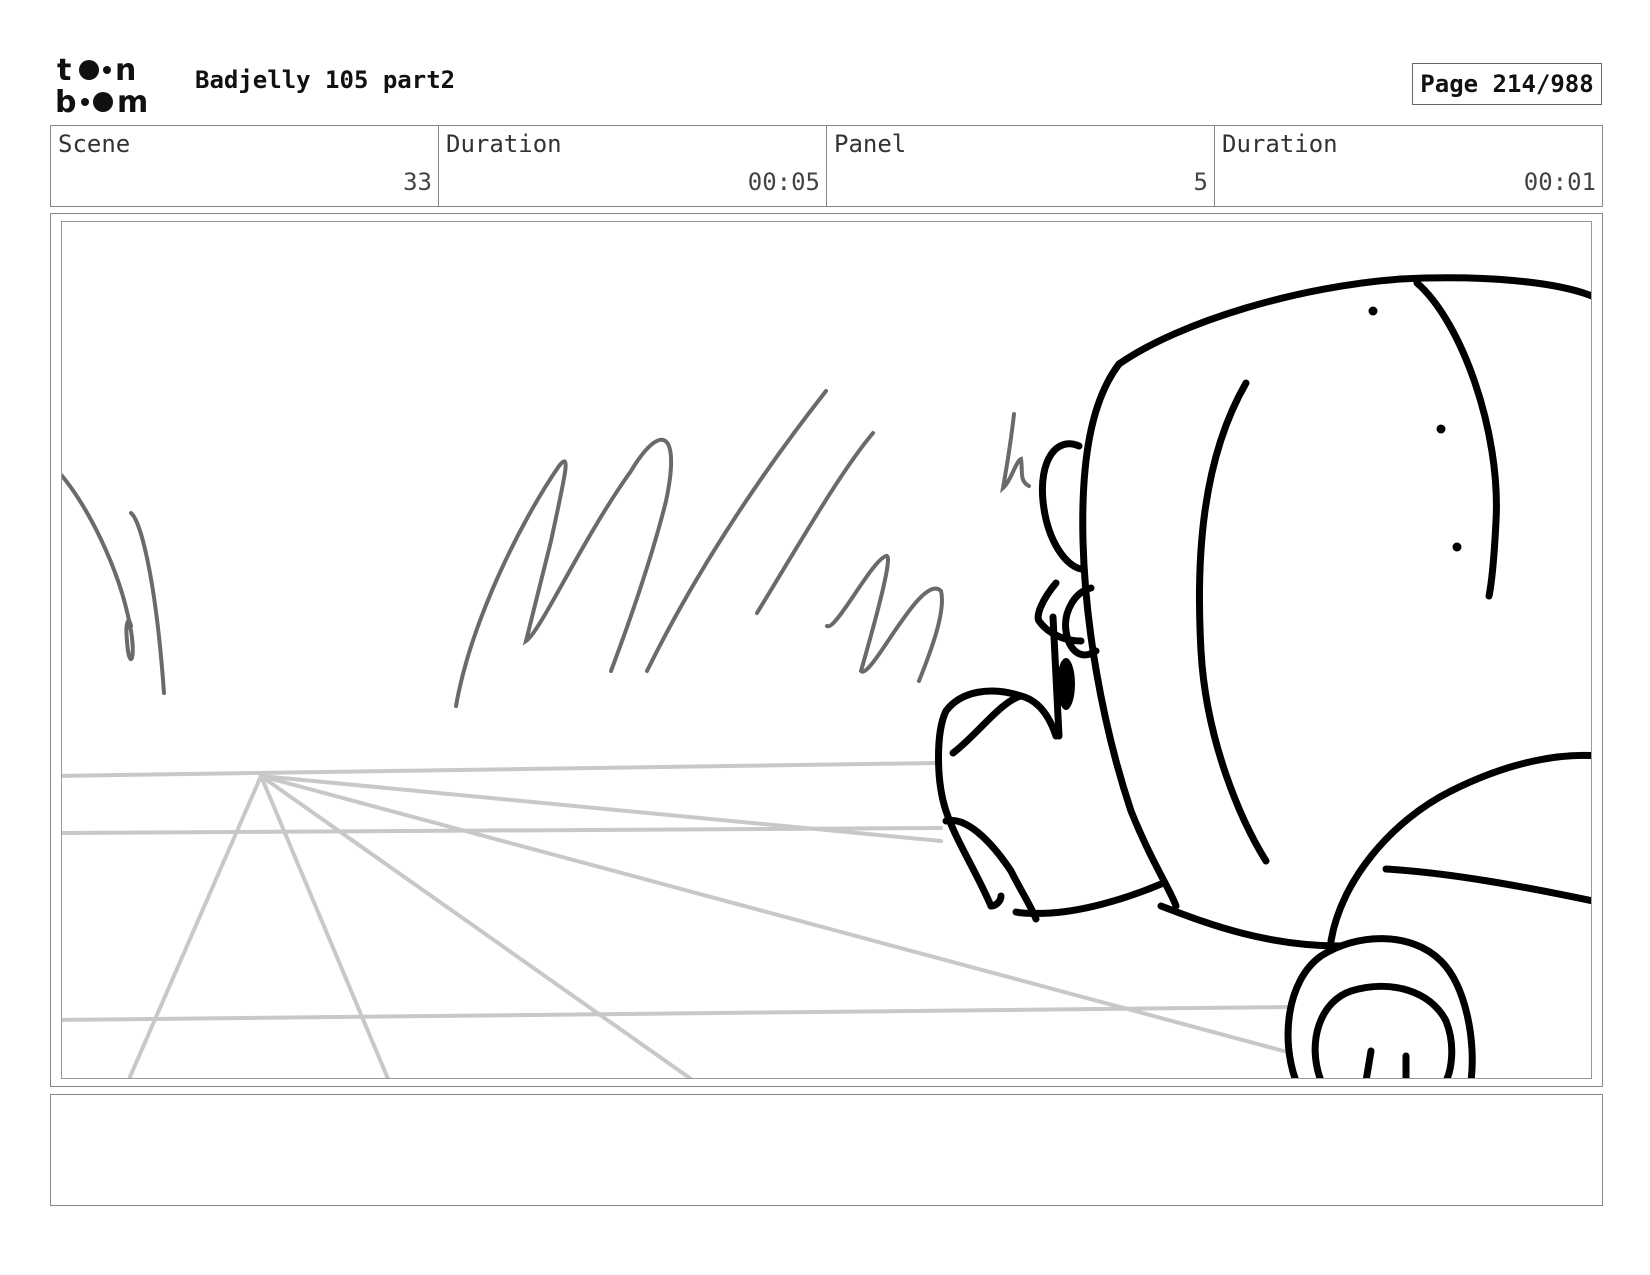  I want to click on page-label: Page 214/988, so click(1507, 84).